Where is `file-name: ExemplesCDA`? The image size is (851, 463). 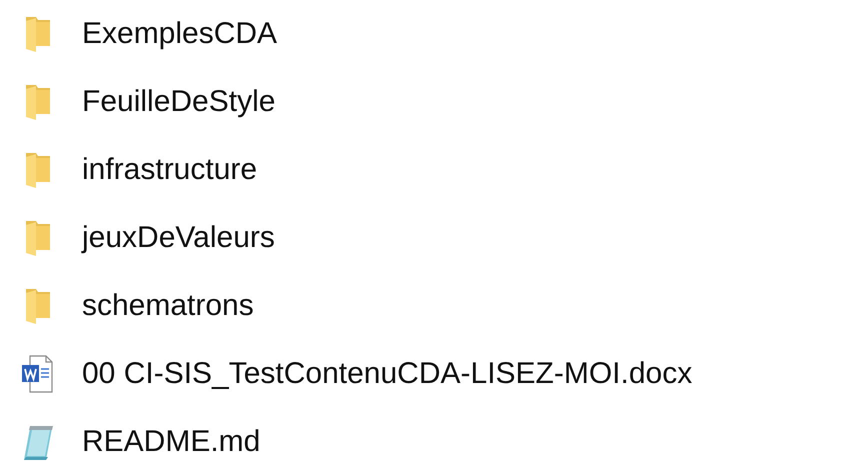
file-name: ExemplesCDA is located at coordinates (180, 34).